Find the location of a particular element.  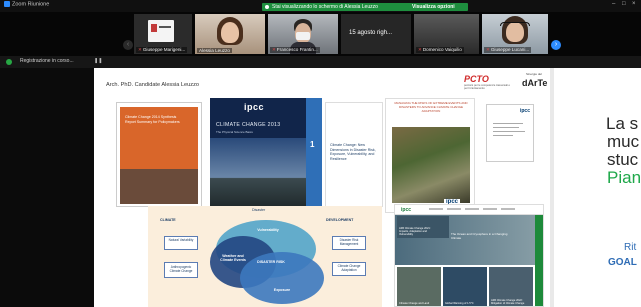

panel-footer-line: GOAL is located at coordinates (622, 262).